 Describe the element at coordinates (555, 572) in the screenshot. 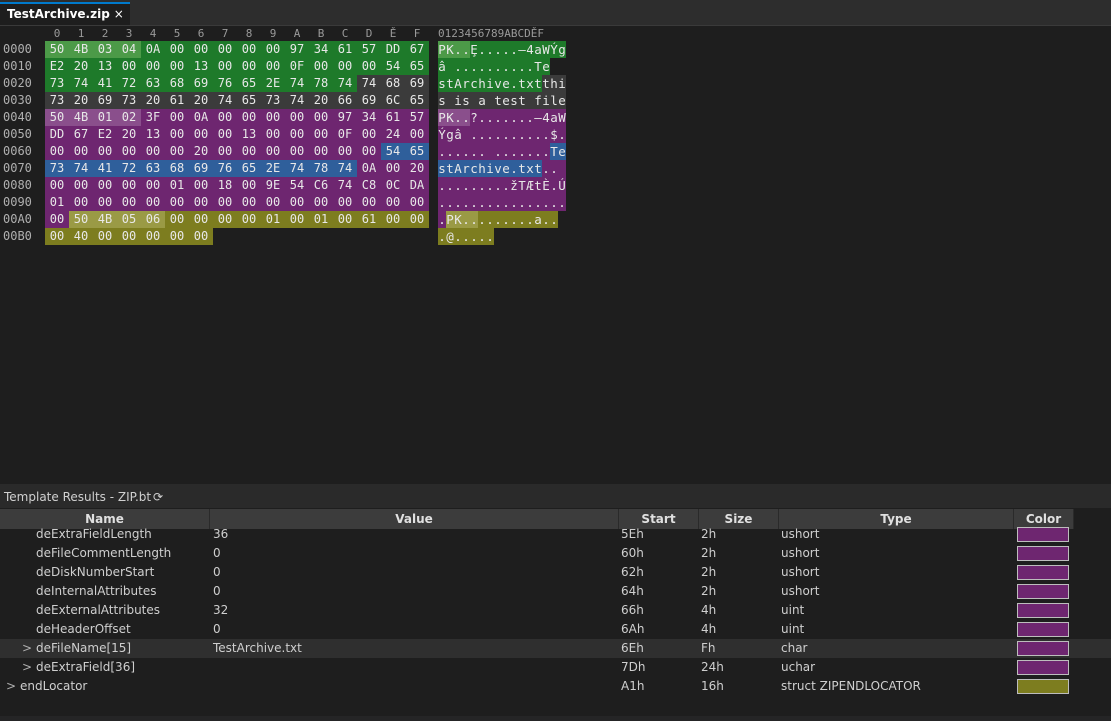

I see `table-row: deDiskNumberStart 0 62h 2h ushort` at that location.